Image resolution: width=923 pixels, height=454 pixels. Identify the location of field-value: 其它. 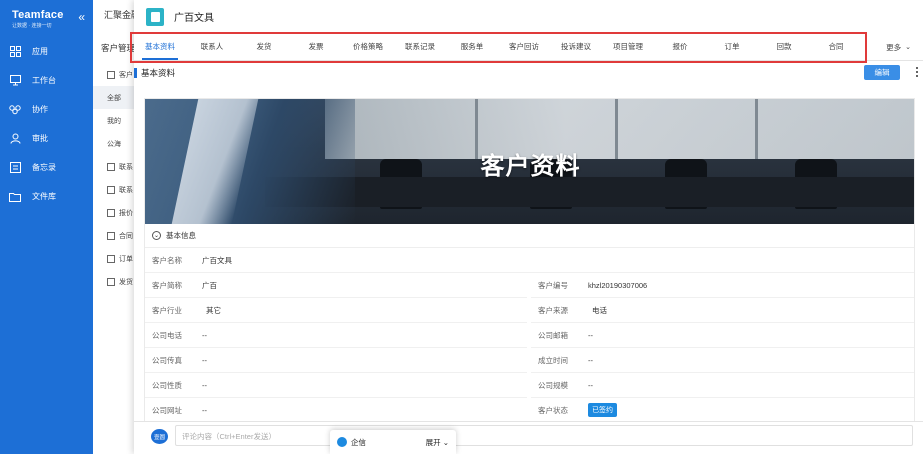
(213, 310).